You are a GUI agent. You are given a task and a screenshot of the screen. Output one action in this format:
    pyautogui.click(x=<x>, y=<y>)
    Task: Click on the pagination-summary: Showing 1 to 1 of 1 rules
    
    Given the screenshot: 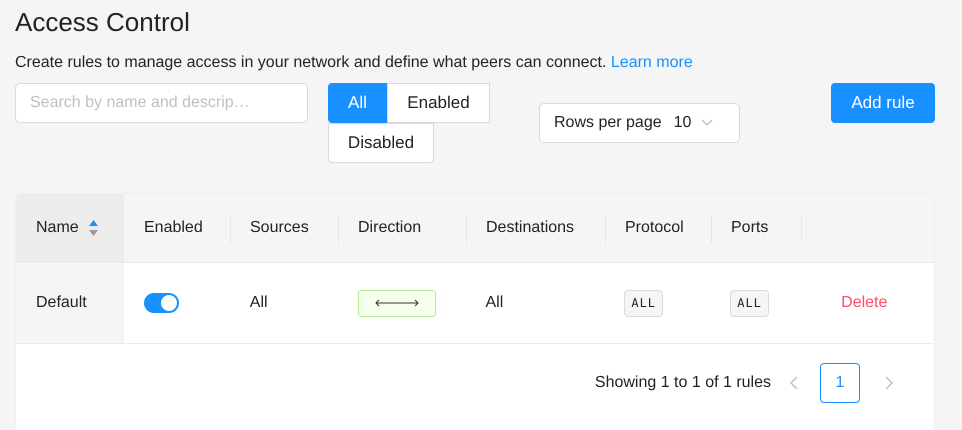 What is the action you would take?
    pyautogui.click(x=682, y=383)
    